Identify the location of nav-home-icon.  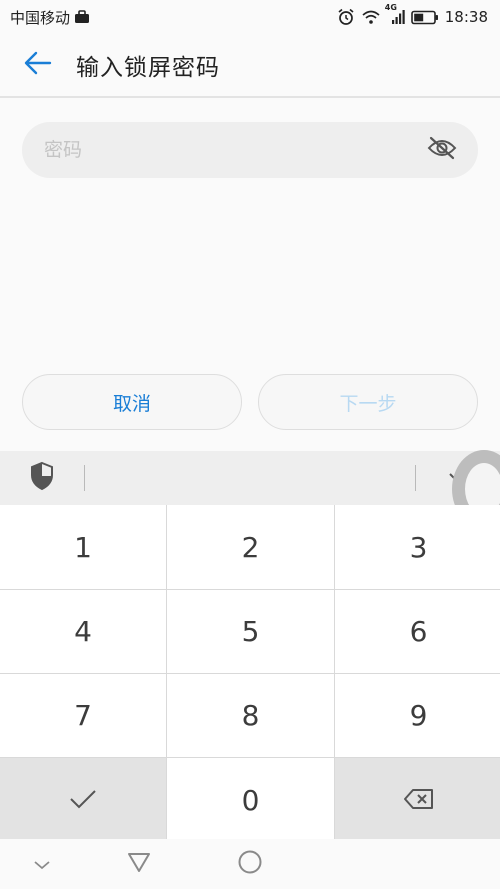
(250, 864).